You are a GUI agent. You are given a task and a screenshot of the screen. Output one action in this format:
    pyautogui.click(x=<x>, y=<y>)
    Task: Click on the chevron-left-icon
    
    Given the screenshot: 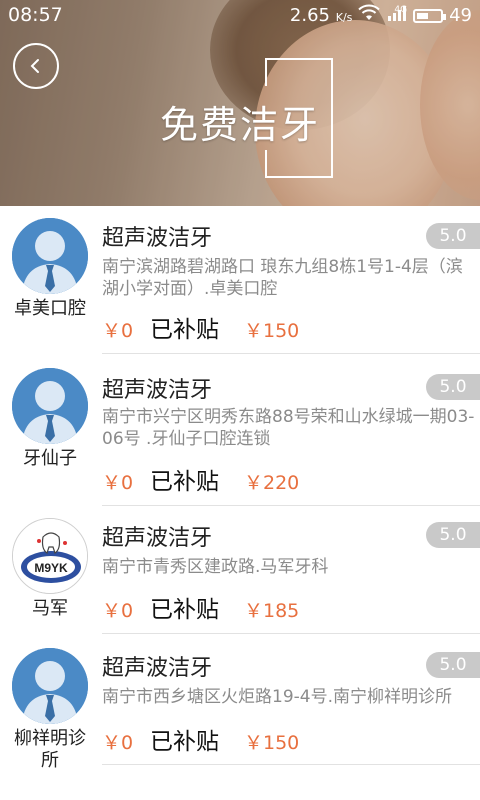 What is the action you would take?
    pyautogui.click(x=34, y=66)
    